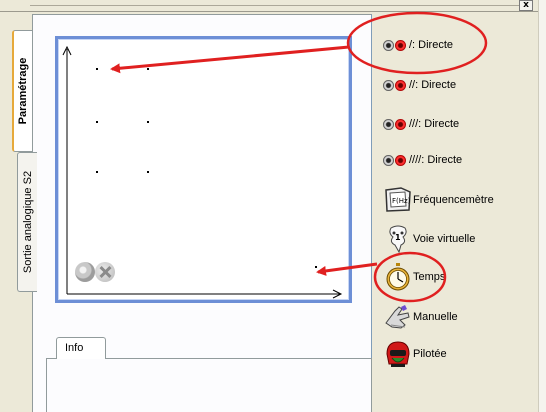 This screenshot has width=546, height=412. I want to click on tab-parametrage-label: Paramétrage, so click(23, 91).